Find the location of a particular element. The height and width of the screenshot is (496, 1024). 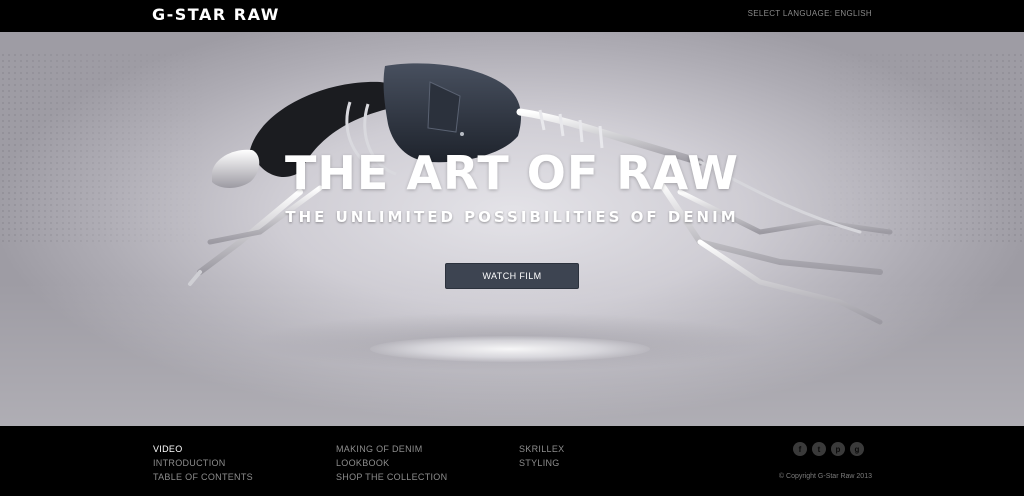

footer-column-3: SKRILLEX STYLING is located at coordinates (541, 456).